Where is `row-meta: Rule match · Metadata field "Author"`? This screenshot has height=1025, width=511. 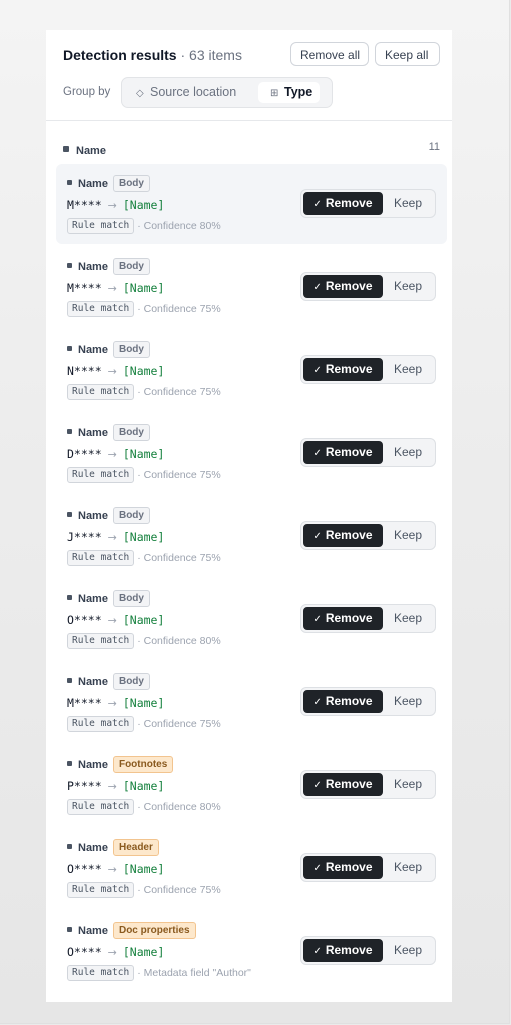 row-meta: Rule match · Metadata field "Author" is located at coordinates (159, 973).